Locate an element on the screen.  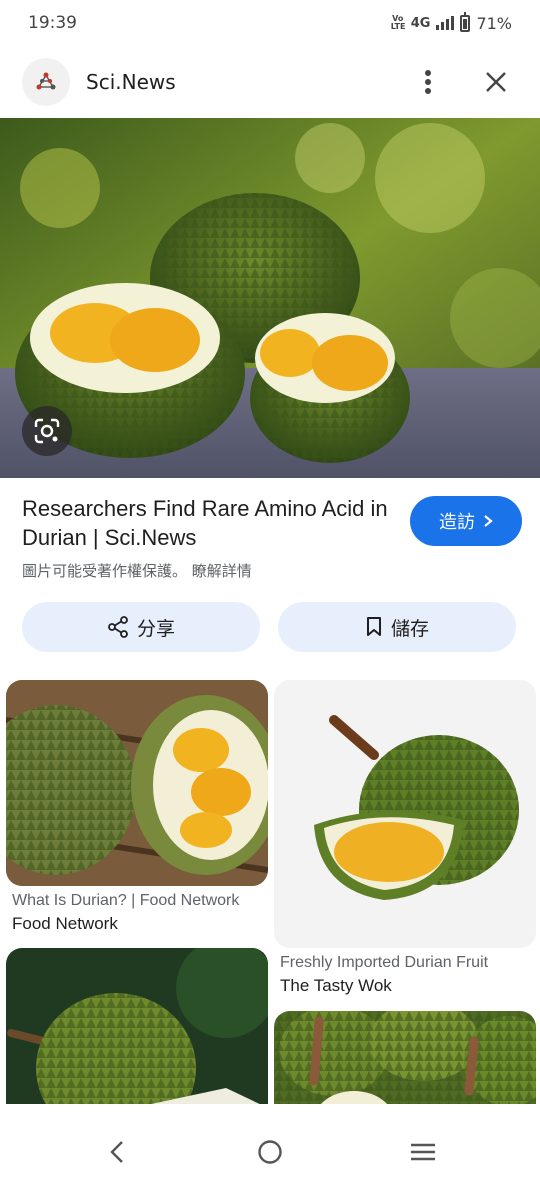
share-button: 分享 is located at coordinates (141, 627).